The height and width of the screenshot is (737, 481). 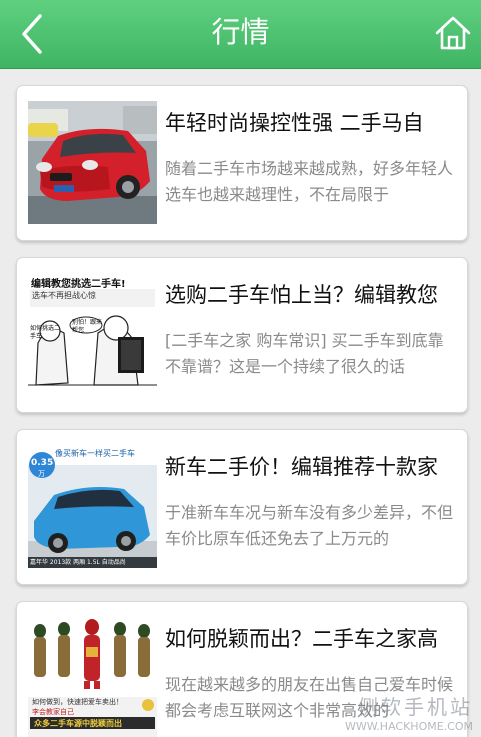 What do you see at coordinates (53, 712) in the screenshot?
I see `thumb-caption-2: 李会教家自己` at bounding box center [53, 712].